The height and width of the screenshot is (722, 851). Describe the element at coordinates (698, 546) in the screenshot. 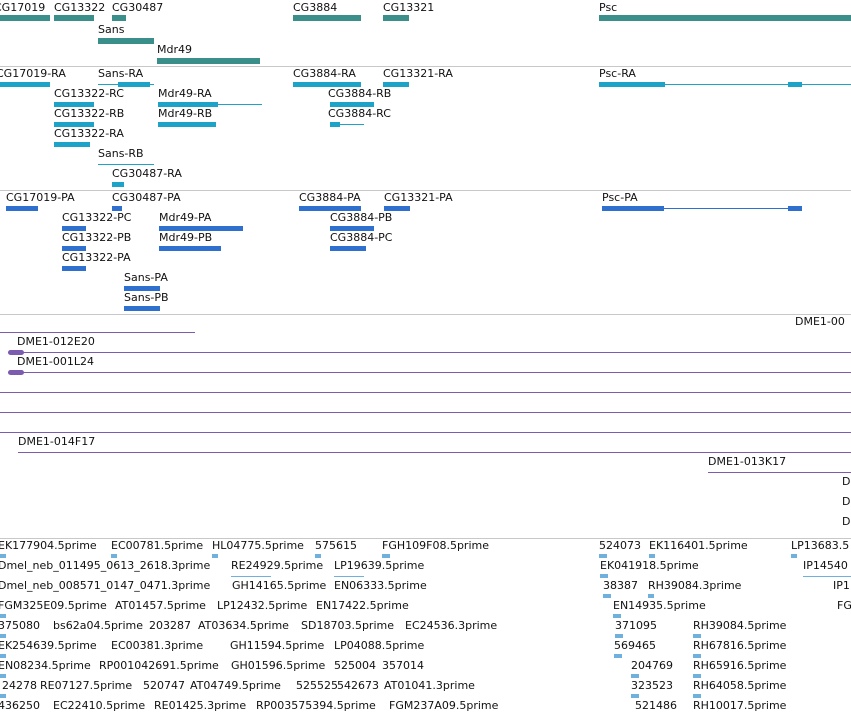

I see `est-label: EK116401.5prime` at that location.